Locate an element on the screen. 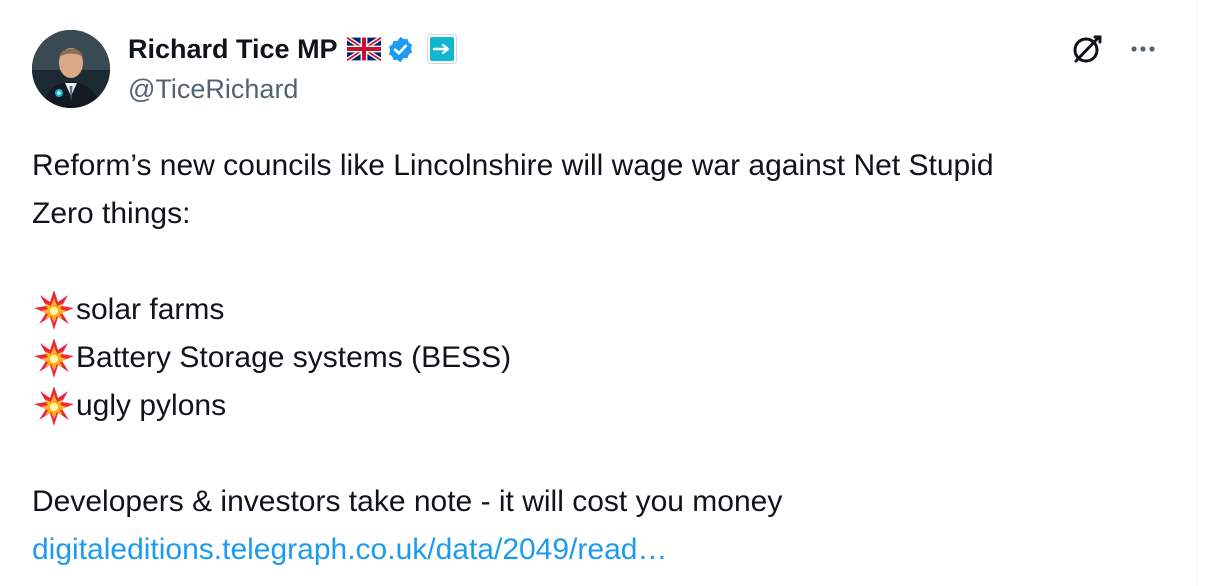  uk-flag-icon is located at coordinates (363, 49).